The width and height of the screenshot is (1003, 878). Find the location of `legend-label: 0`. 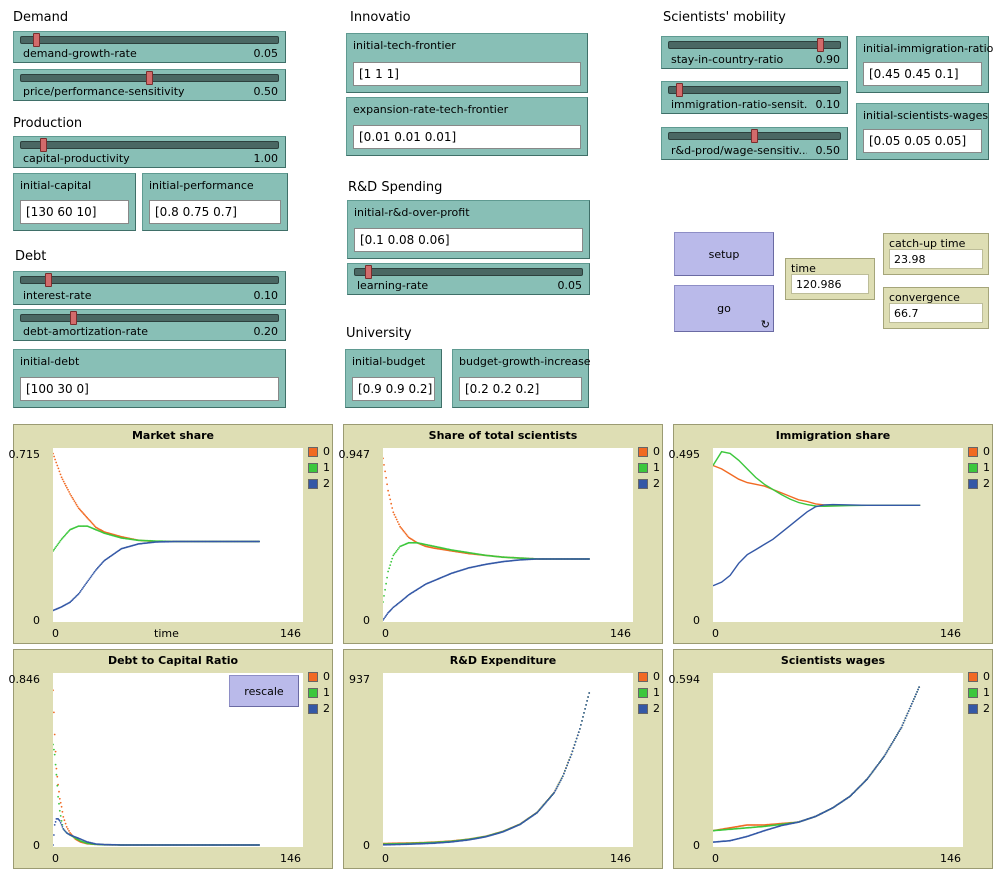

legend-label: 0 is located at coordinates (656, 451).